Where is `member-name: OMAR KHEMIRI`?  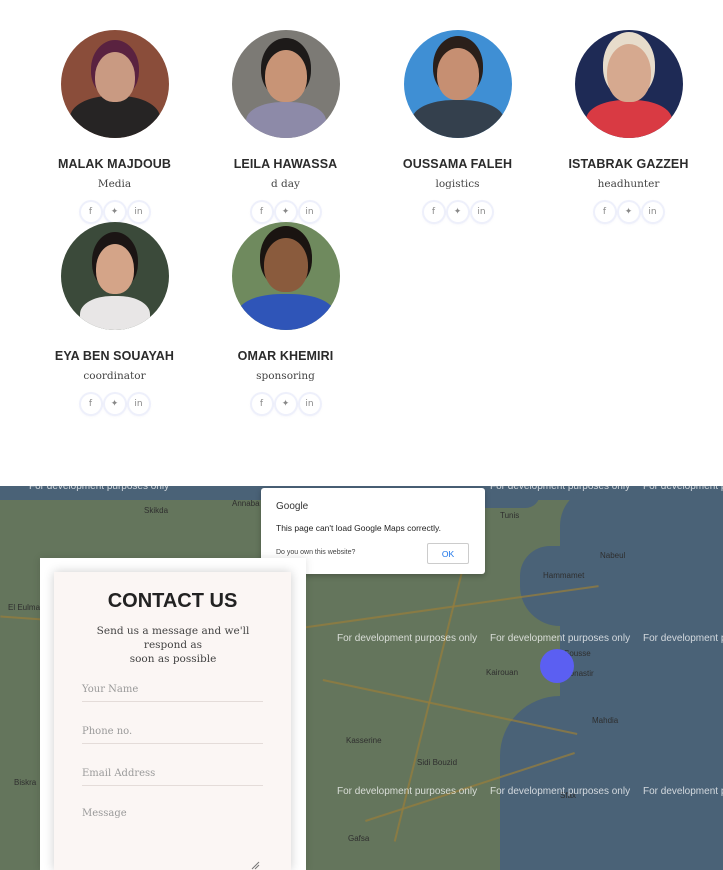 member-name: OMAR KHEMIRI is located at coordinates (285, 356).